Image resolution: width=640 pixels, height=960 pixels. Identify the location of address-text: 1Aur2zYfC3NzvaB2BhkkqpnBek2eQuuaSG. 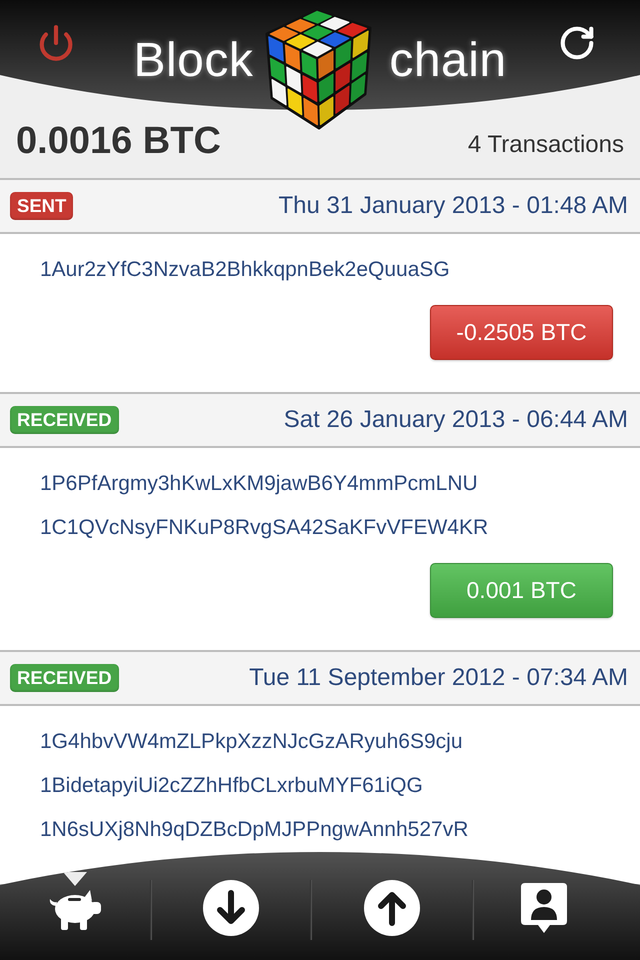
(245, 270).